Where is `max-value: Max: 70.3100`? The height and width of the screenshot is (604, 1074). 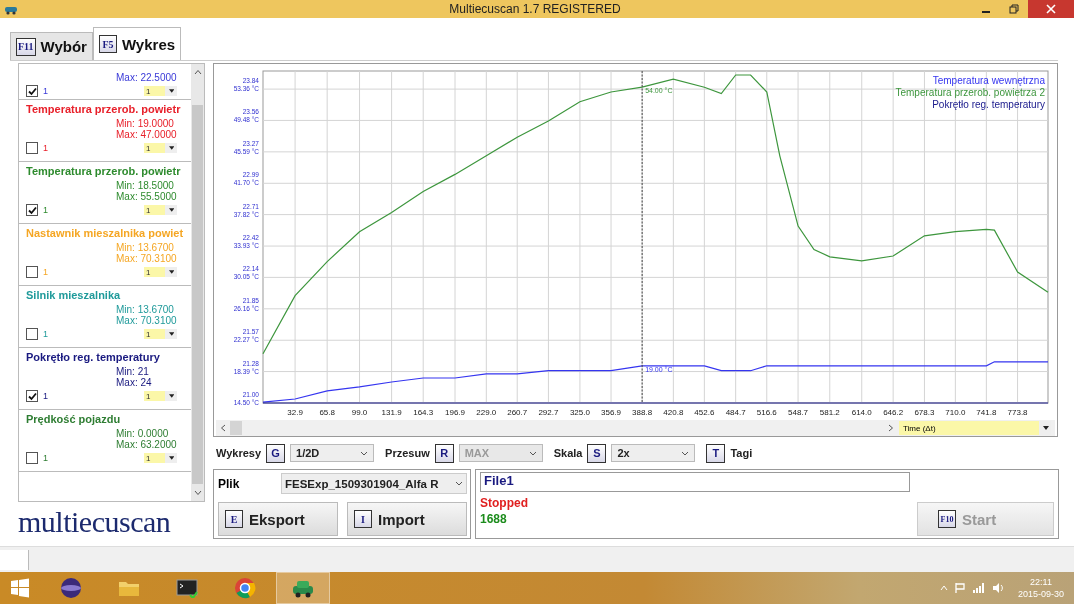
max-value: Max: 70.3100 is located at coordinates (147, 258).